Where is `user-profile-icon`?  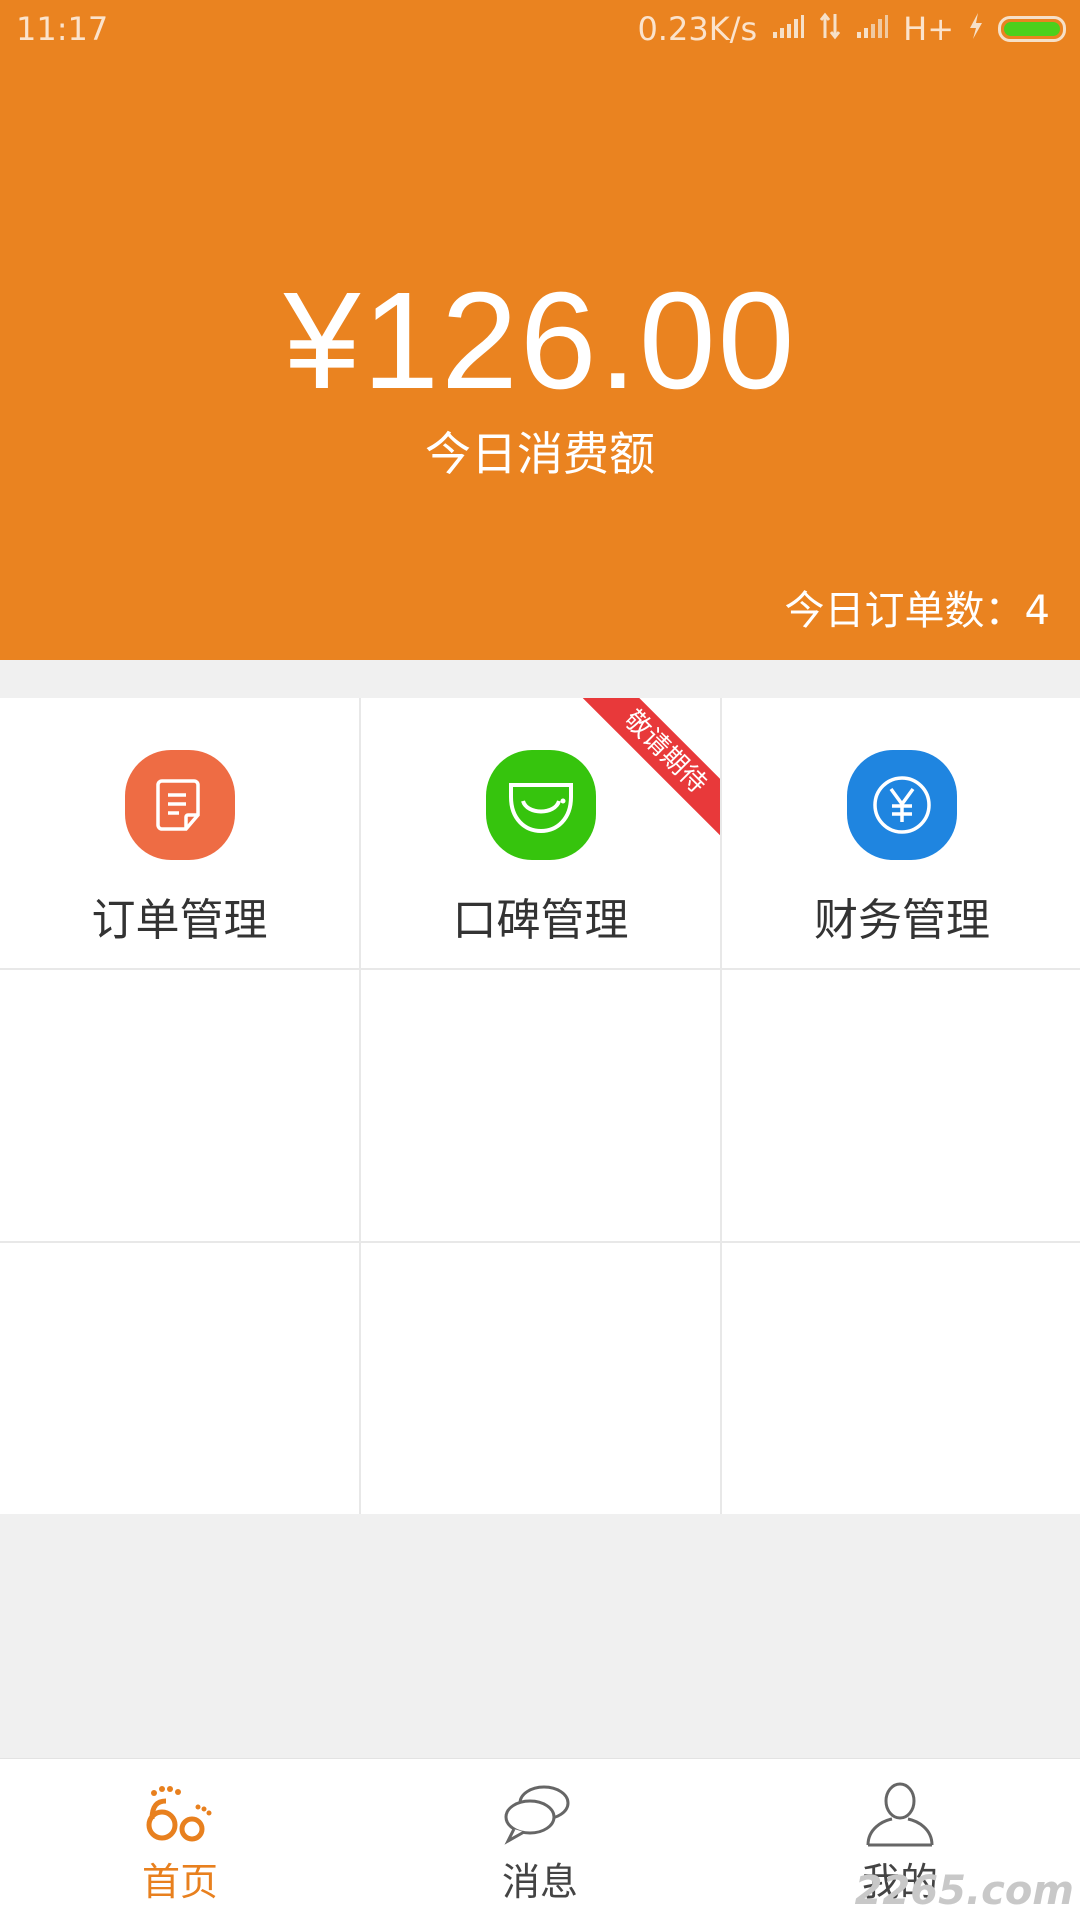
user-profile-icon is located at coordinates (900, 1814).